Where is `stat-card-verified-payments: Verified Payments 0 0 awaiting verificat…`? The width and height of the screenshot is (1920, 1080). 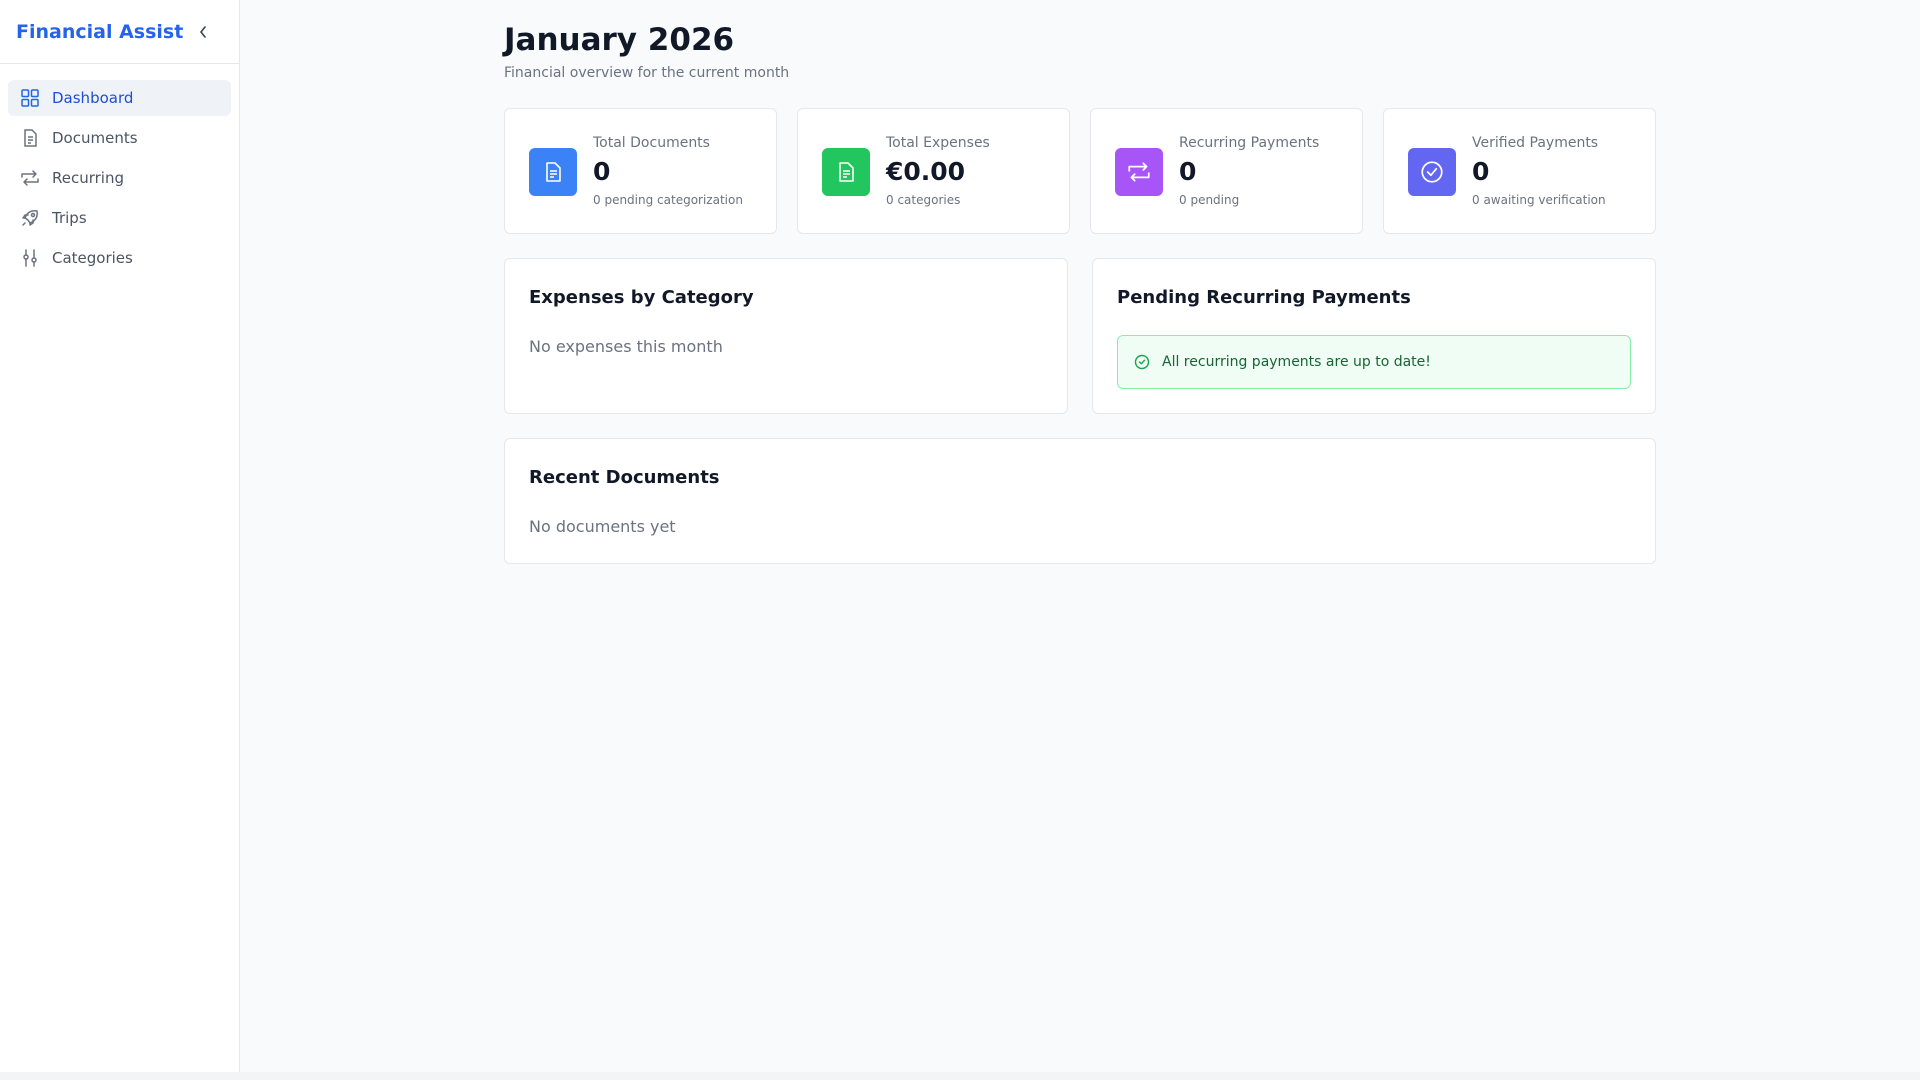 stat-card-verified-payments: Verified Payments 0 0 awaiting verificat… is located at coordinates (1519, 171).